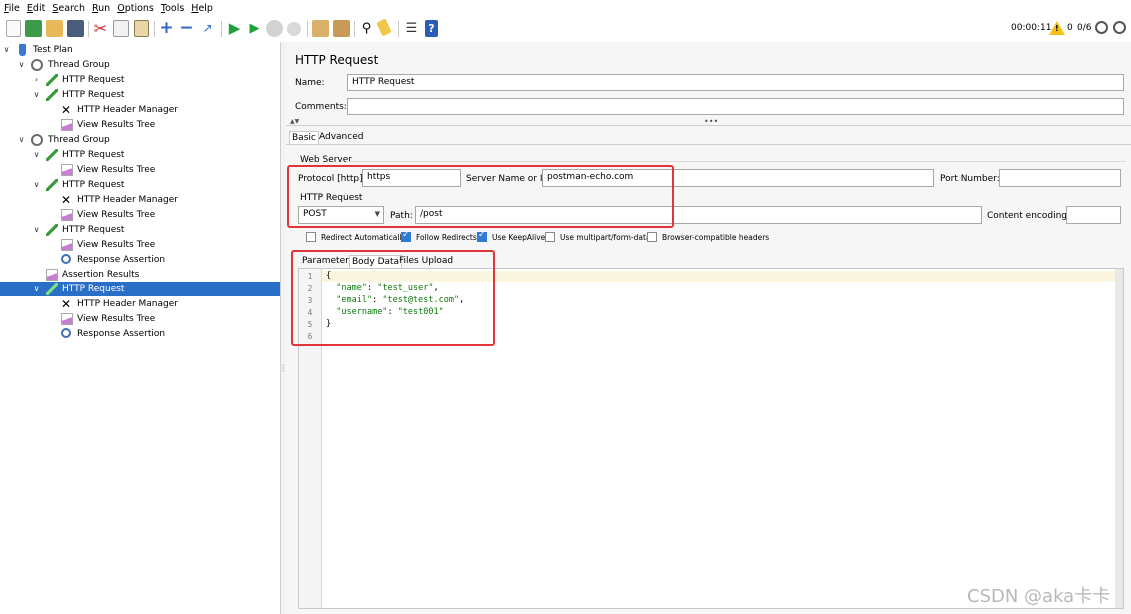 The width and height of the screenshot is (1131, 614). I want to click on magnifier-icon, so click(66, 259).